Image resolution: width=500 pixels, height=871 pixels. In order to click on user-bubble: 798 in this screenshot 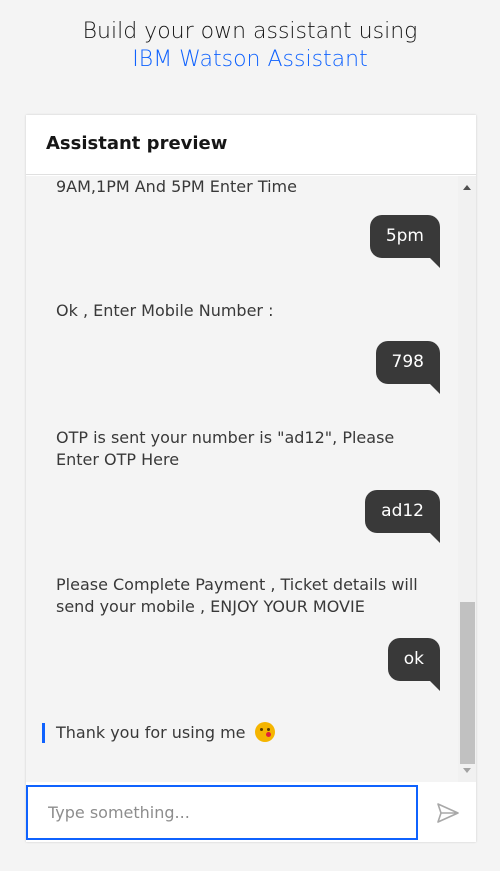, I will do `click(408, 367)`.